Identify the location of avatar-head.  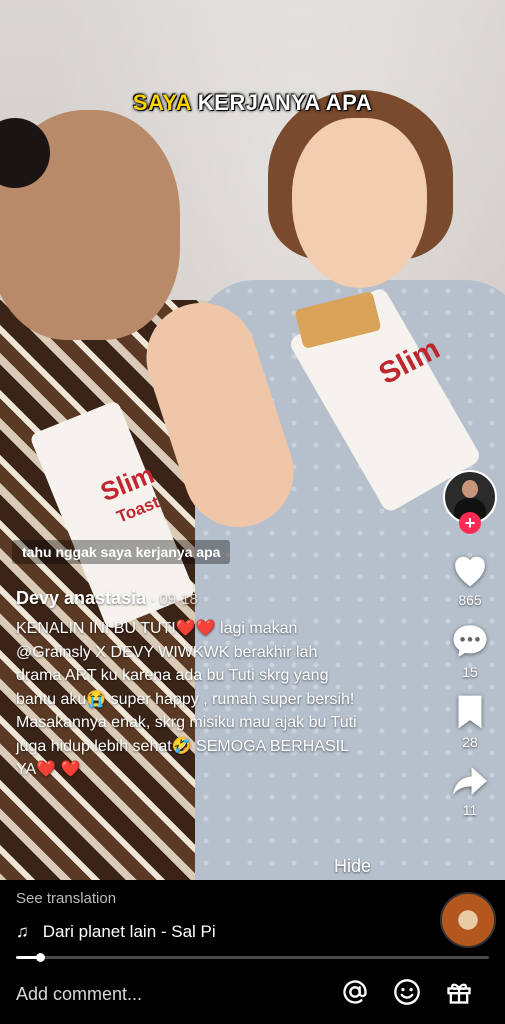
(470, 489).